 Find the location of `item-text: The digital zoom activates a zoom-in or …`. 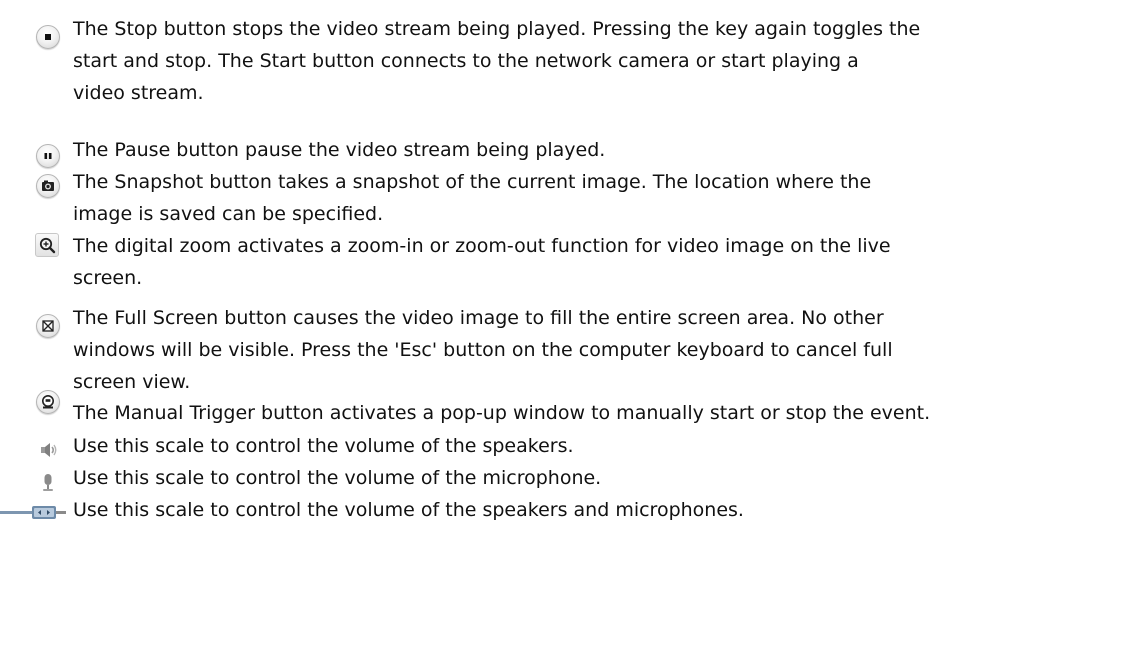

item-text: The digital zoom activates a zoom-in or … is located at coordinates (482, 262).